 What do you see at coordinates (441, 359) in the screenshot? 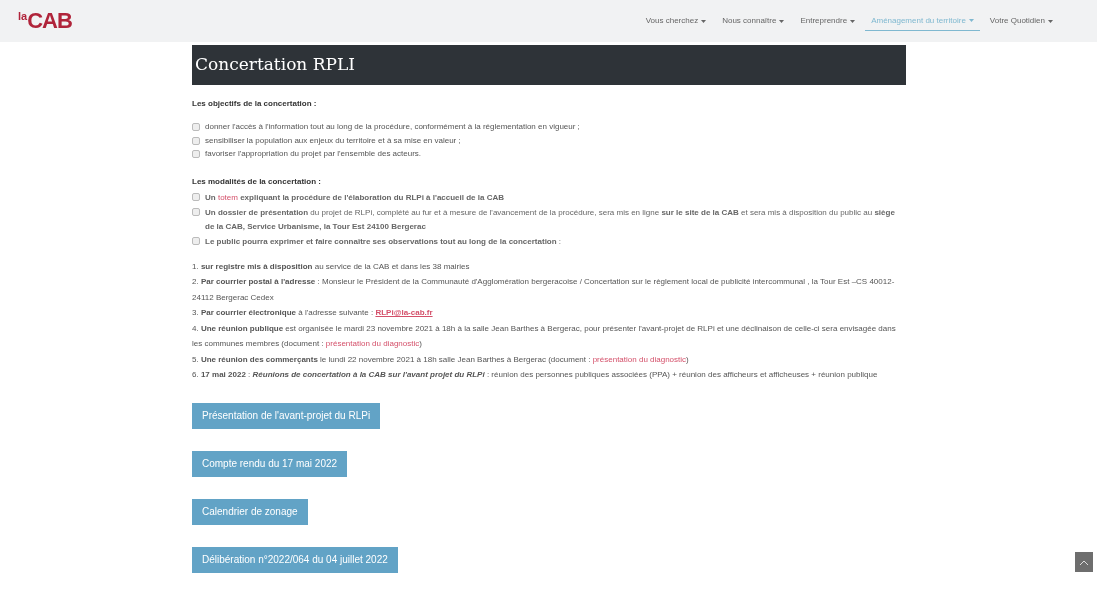
I see `numbered-paragraph: 5. Une réunion des commerçants le lundi 22 novembre 2021 à 18h salle Jean Barthes à Bergerac (document : présentation du diagnostic)` at bounding box center [441, 359].